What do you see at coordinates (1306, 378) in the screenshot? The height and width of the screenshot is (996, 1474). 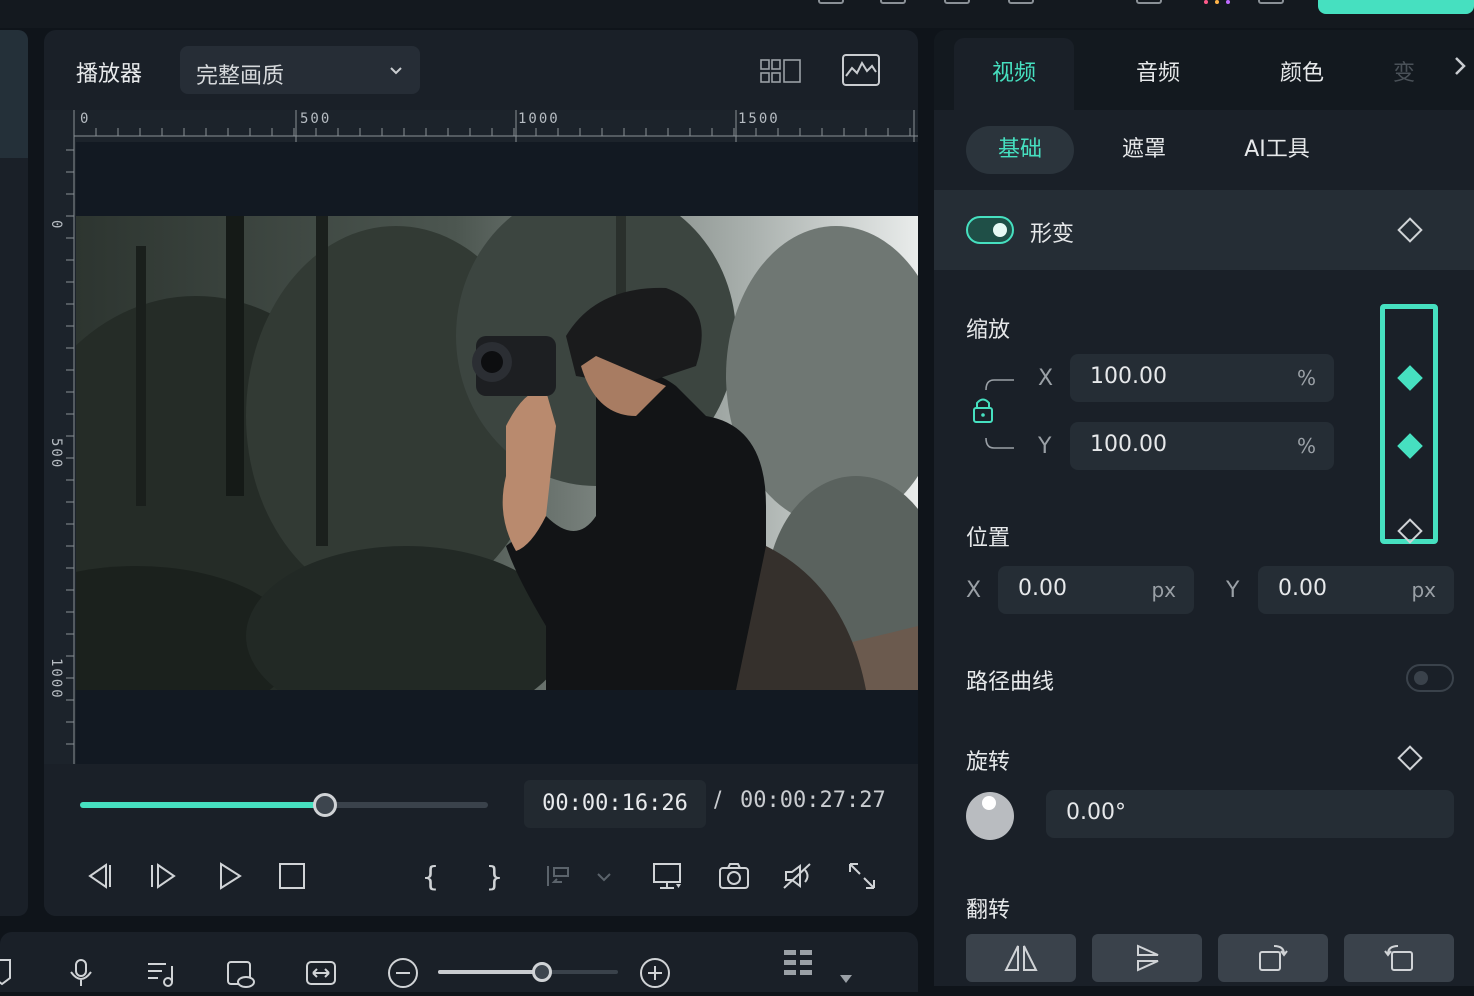 I see `scale-x-unit: %` at bounding box center [1306, 378].